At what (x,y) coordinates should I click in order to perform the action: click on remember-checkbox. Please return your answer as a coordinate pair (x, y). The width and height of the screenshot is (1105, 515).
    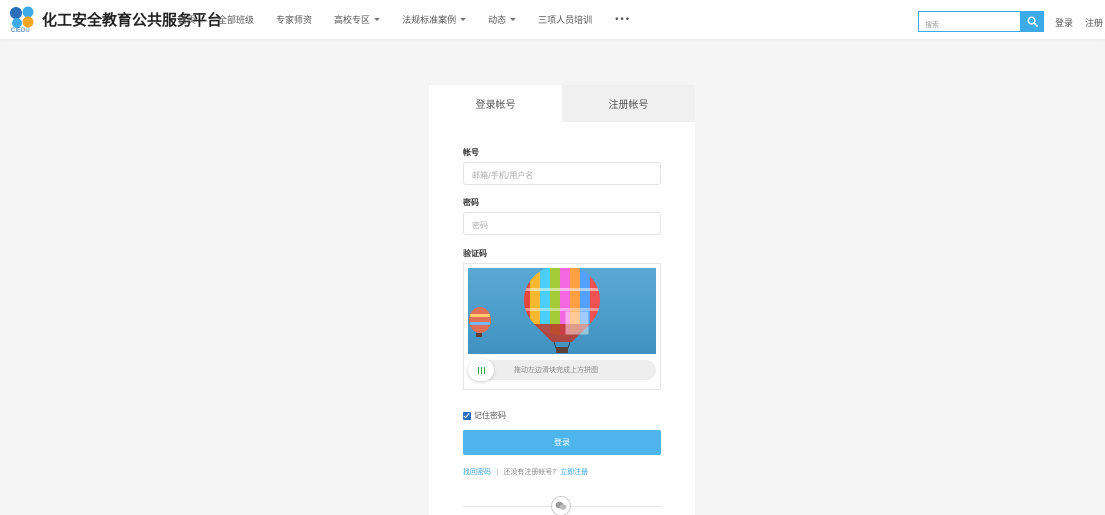
    Looking at the image, I should click on (467, 415).